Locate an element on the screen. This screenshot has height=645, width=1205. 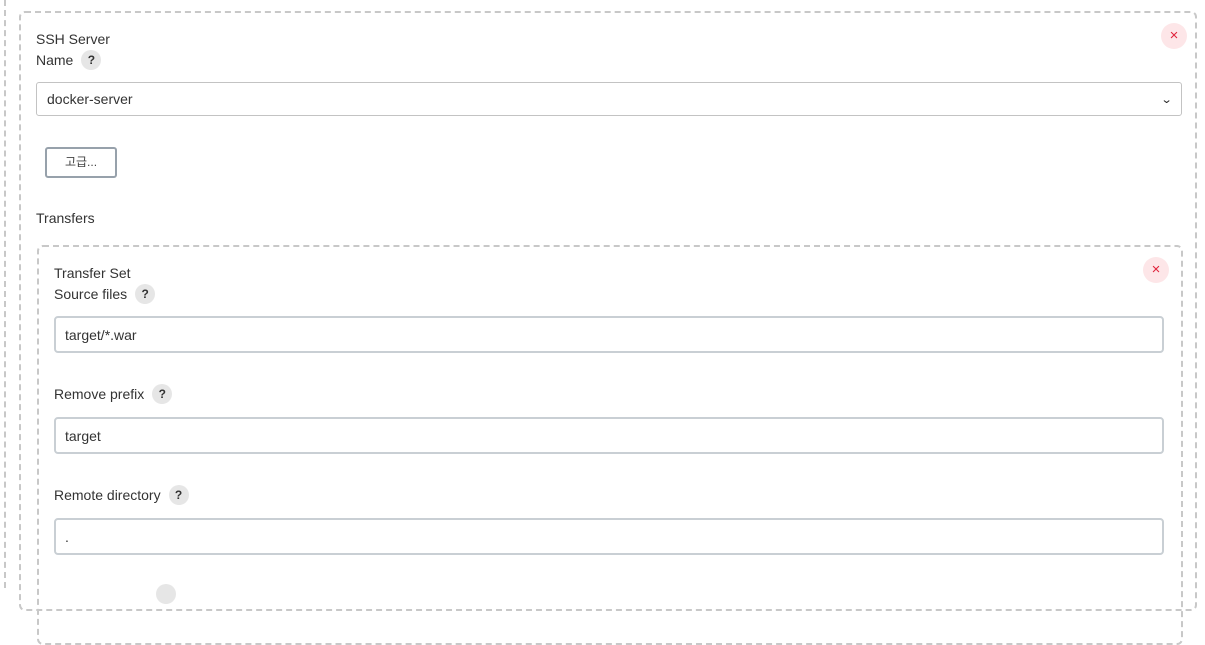
remove-transfer-set-button: × is located at coordinates (1156, 270).